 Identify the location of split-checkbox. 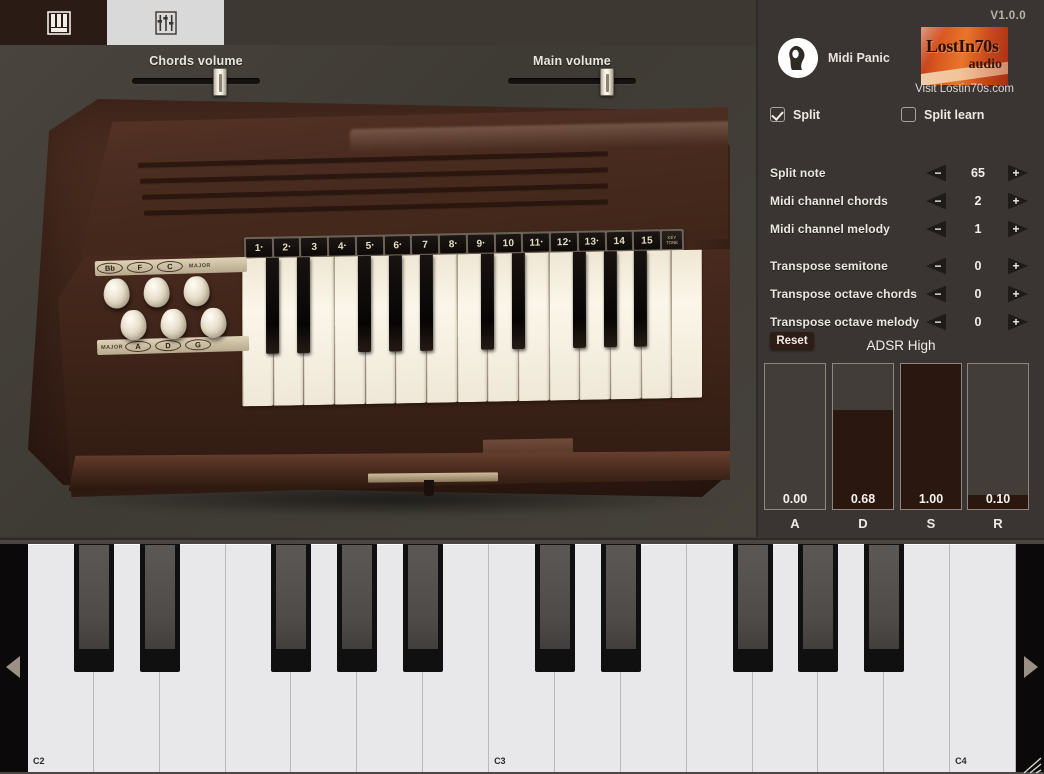
(777, 114).